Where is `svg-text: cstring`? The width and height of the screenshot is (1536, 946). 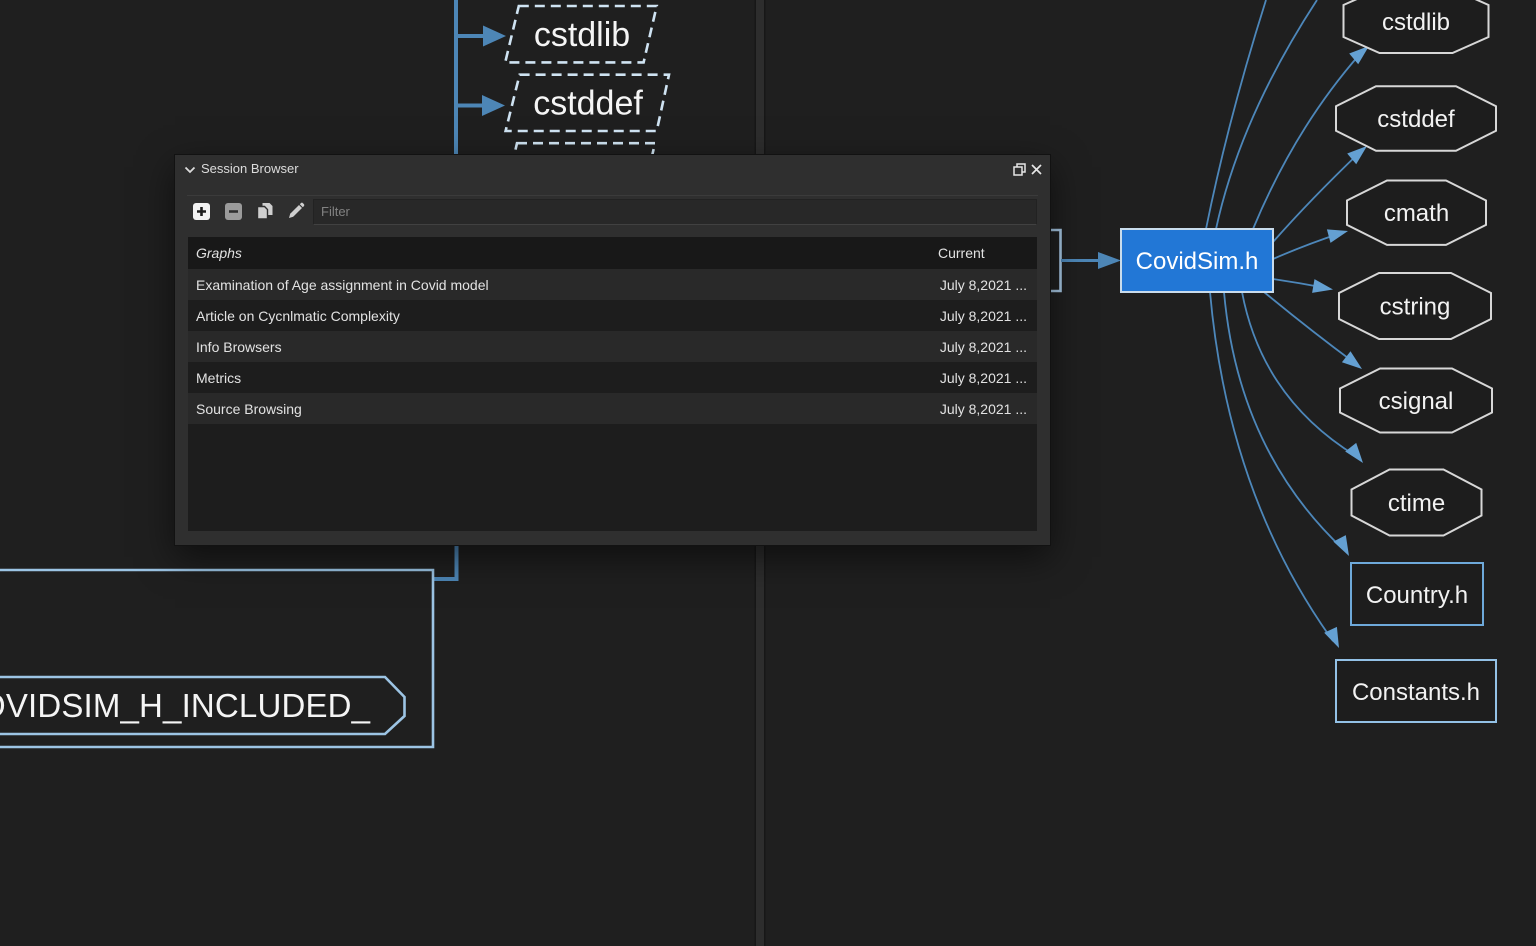 svg-text: cstring is located at coordinates (1415, 307).